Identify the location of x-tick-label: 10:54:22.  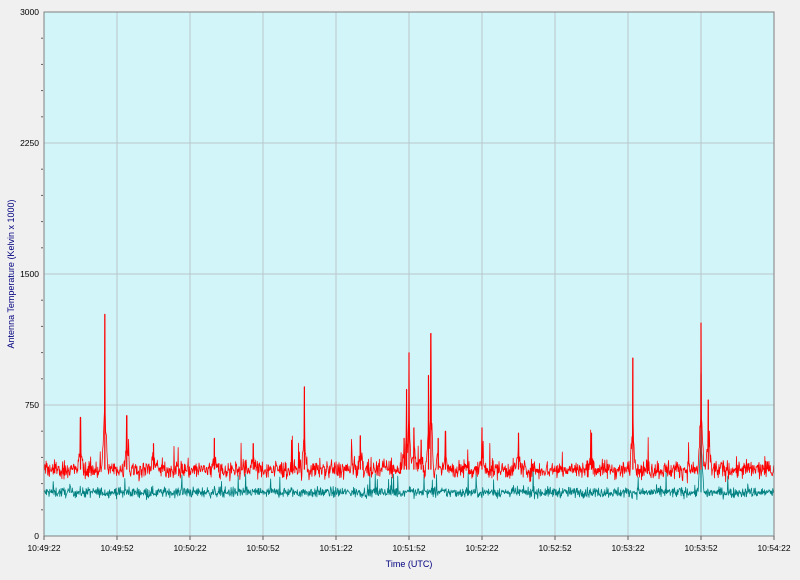
(773, 548).